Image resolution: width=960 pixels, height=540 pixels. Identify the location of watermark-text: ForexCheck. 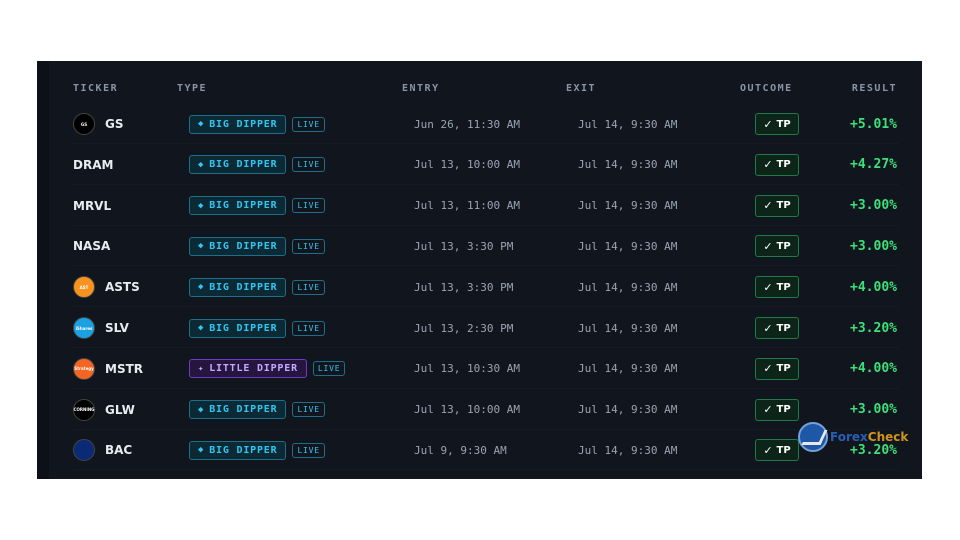
(869, 437).